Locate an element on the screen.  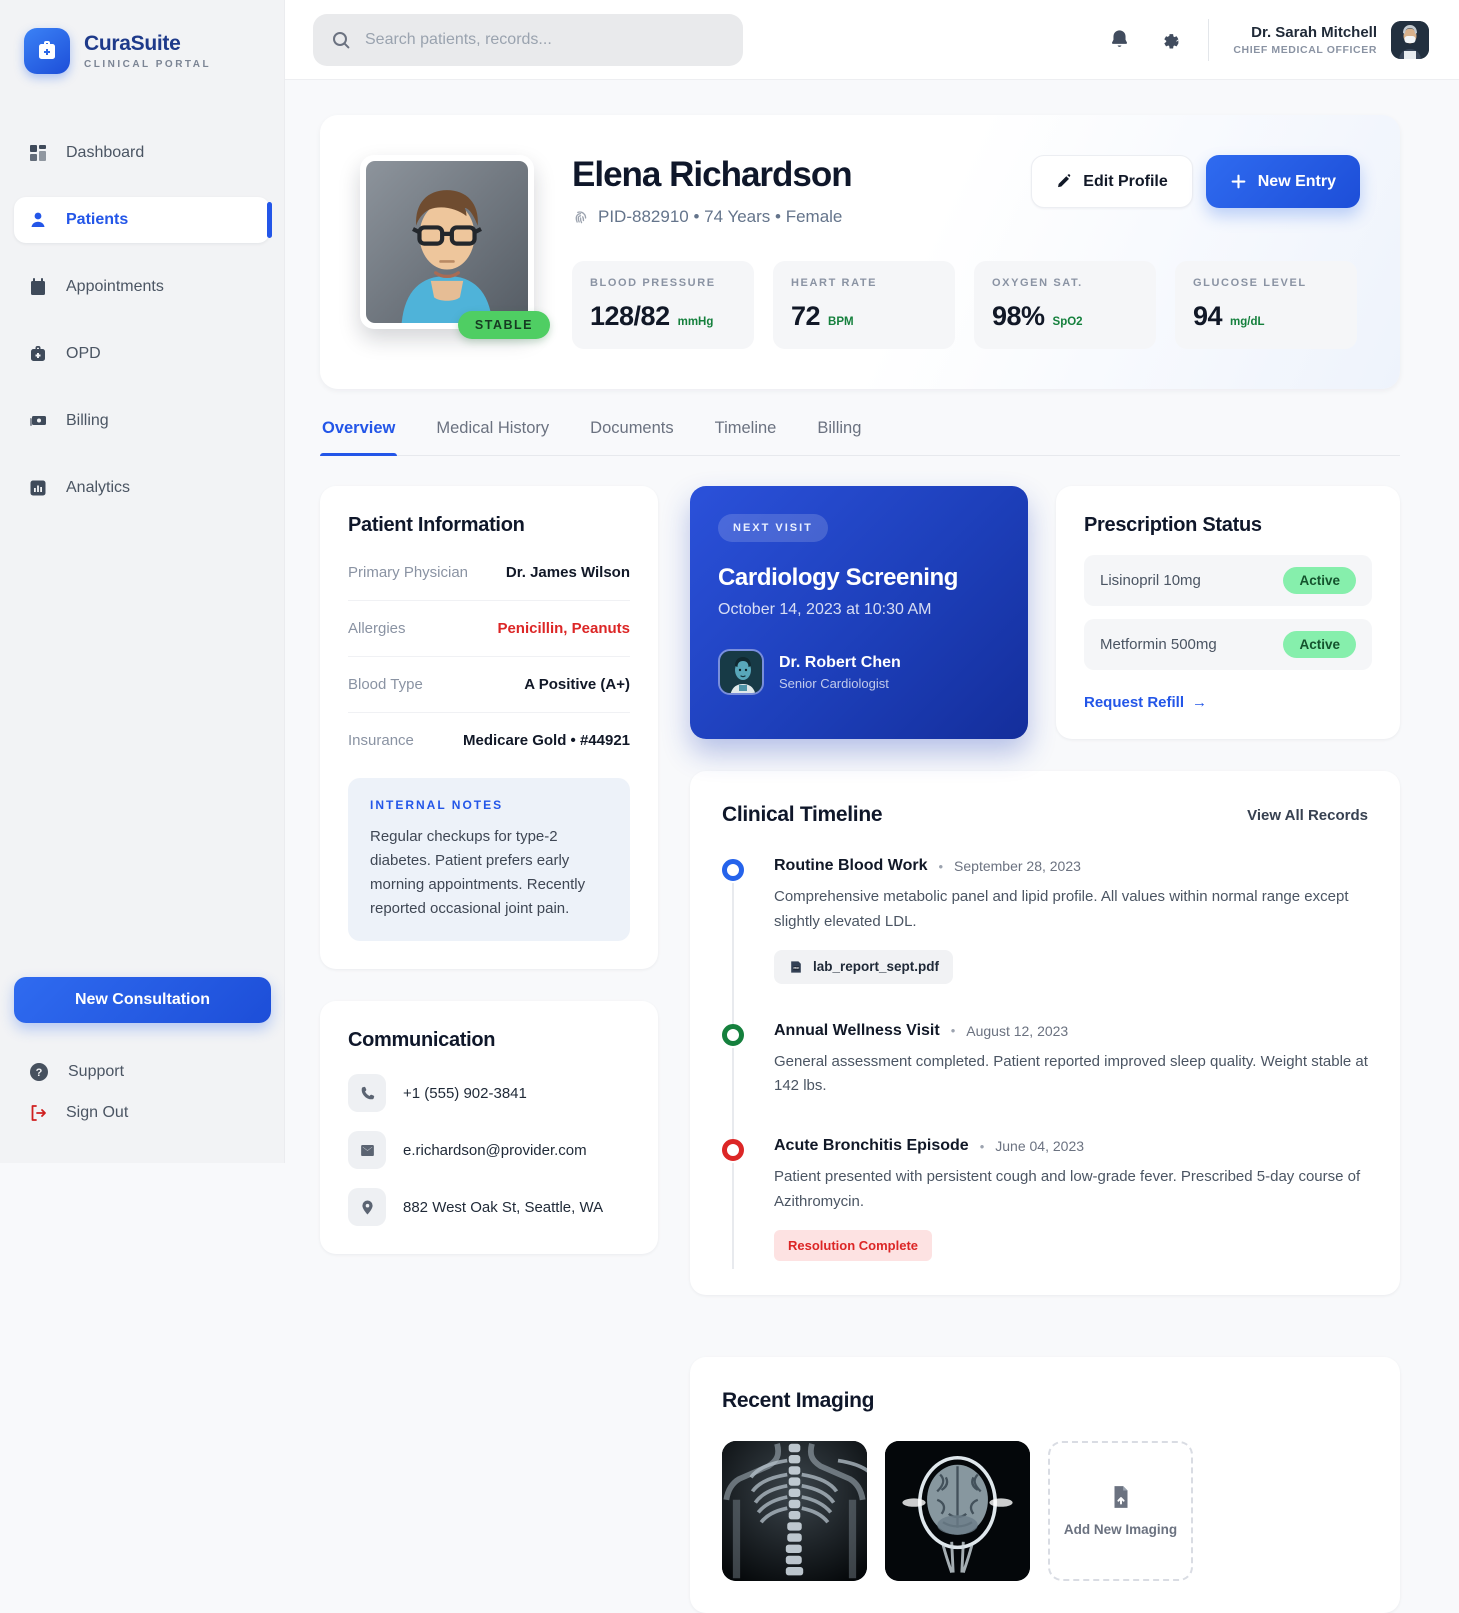
app-name: CuraSuite is located at coordinates (132, 43).